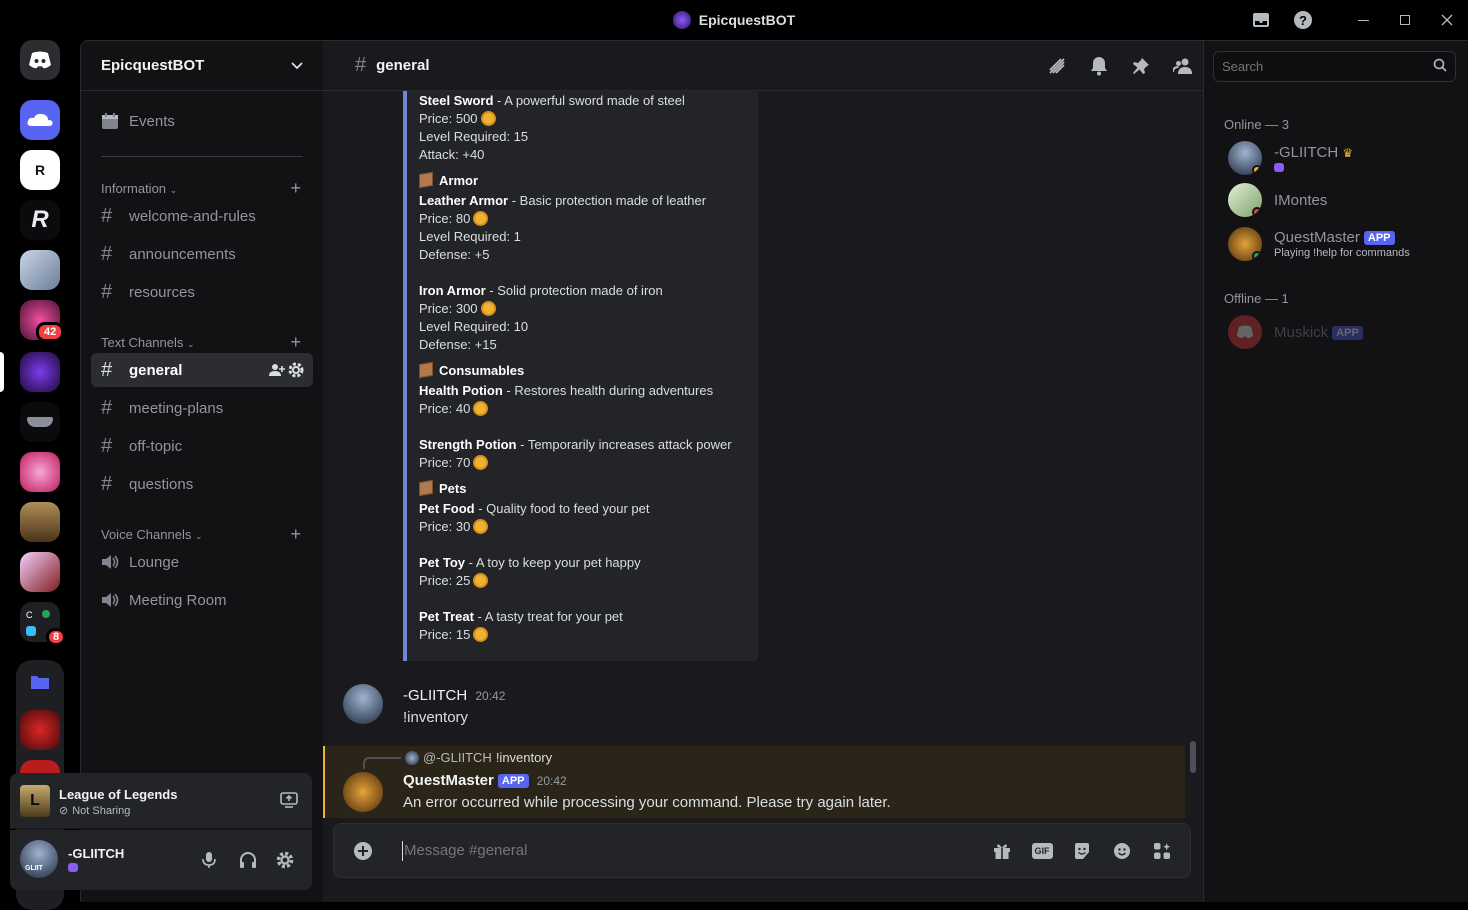 The height and width of the screenshot is (910, 1468). I want to click on microphone-icon, so click(209, 860).